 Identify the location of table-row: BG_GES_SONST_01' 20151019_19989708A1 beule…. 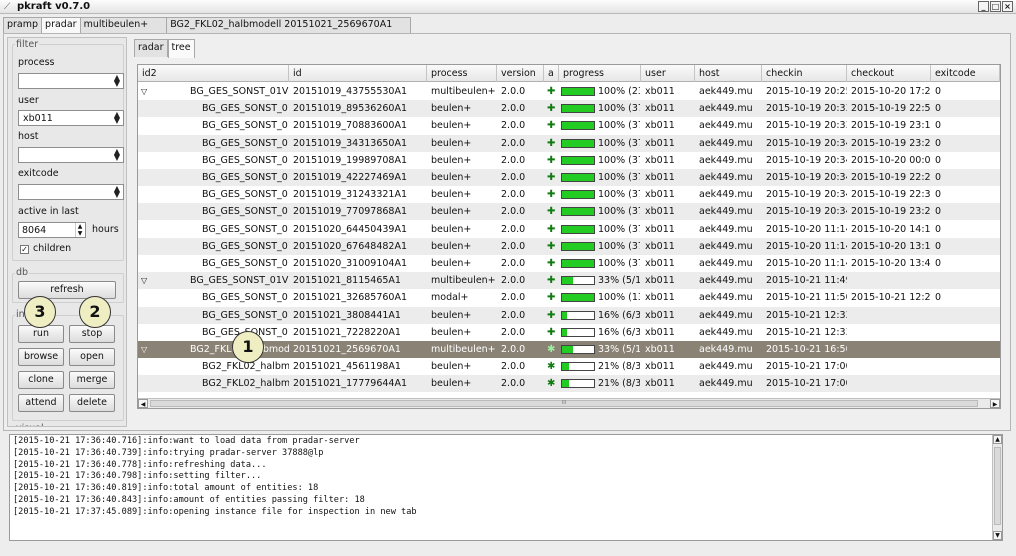
(569, 160).